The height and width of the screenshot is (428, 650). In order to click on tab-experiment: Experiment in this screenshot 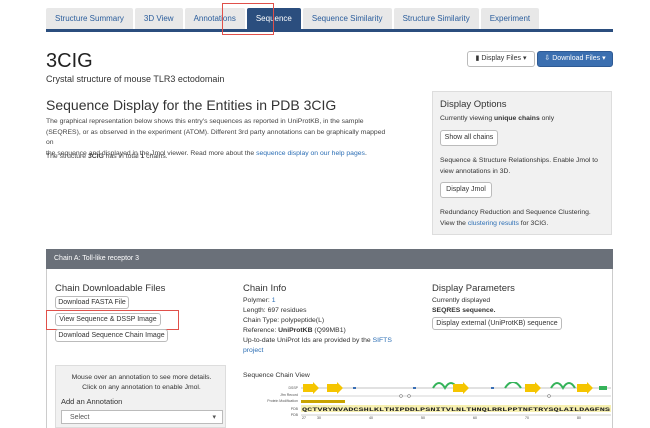, I will do `click(510, 19)`.